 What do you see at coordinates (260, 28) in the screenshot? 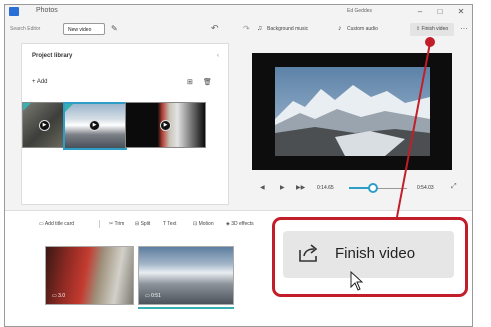
I see `background-music-icon: ♫` at bounding box center [260, 28].